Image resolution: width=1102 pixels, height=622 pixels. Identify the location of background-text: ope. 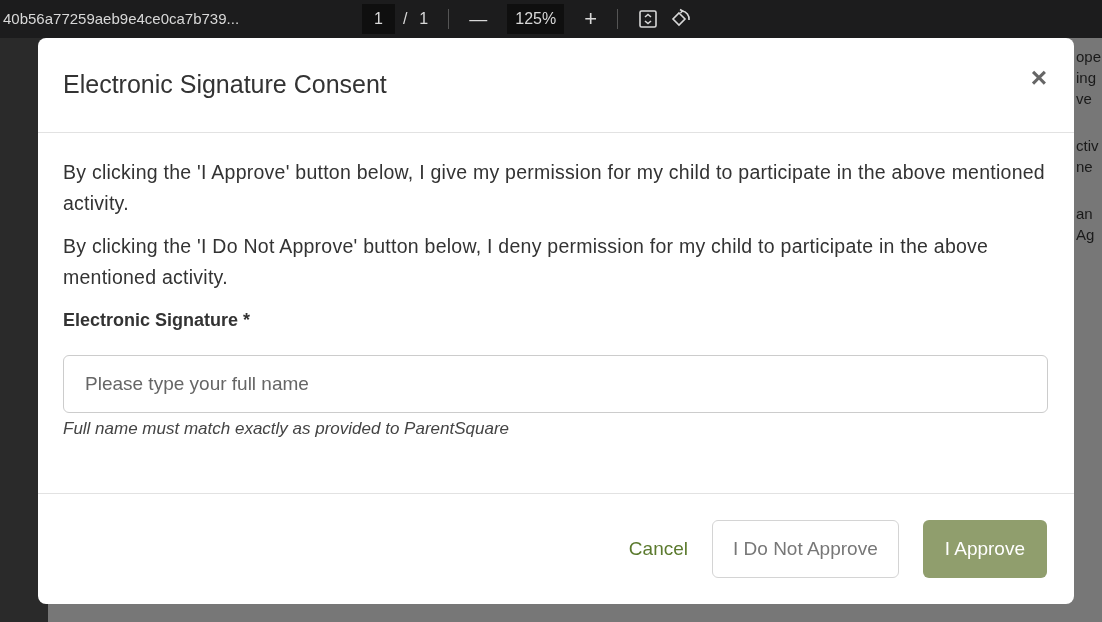
(1089, 57).